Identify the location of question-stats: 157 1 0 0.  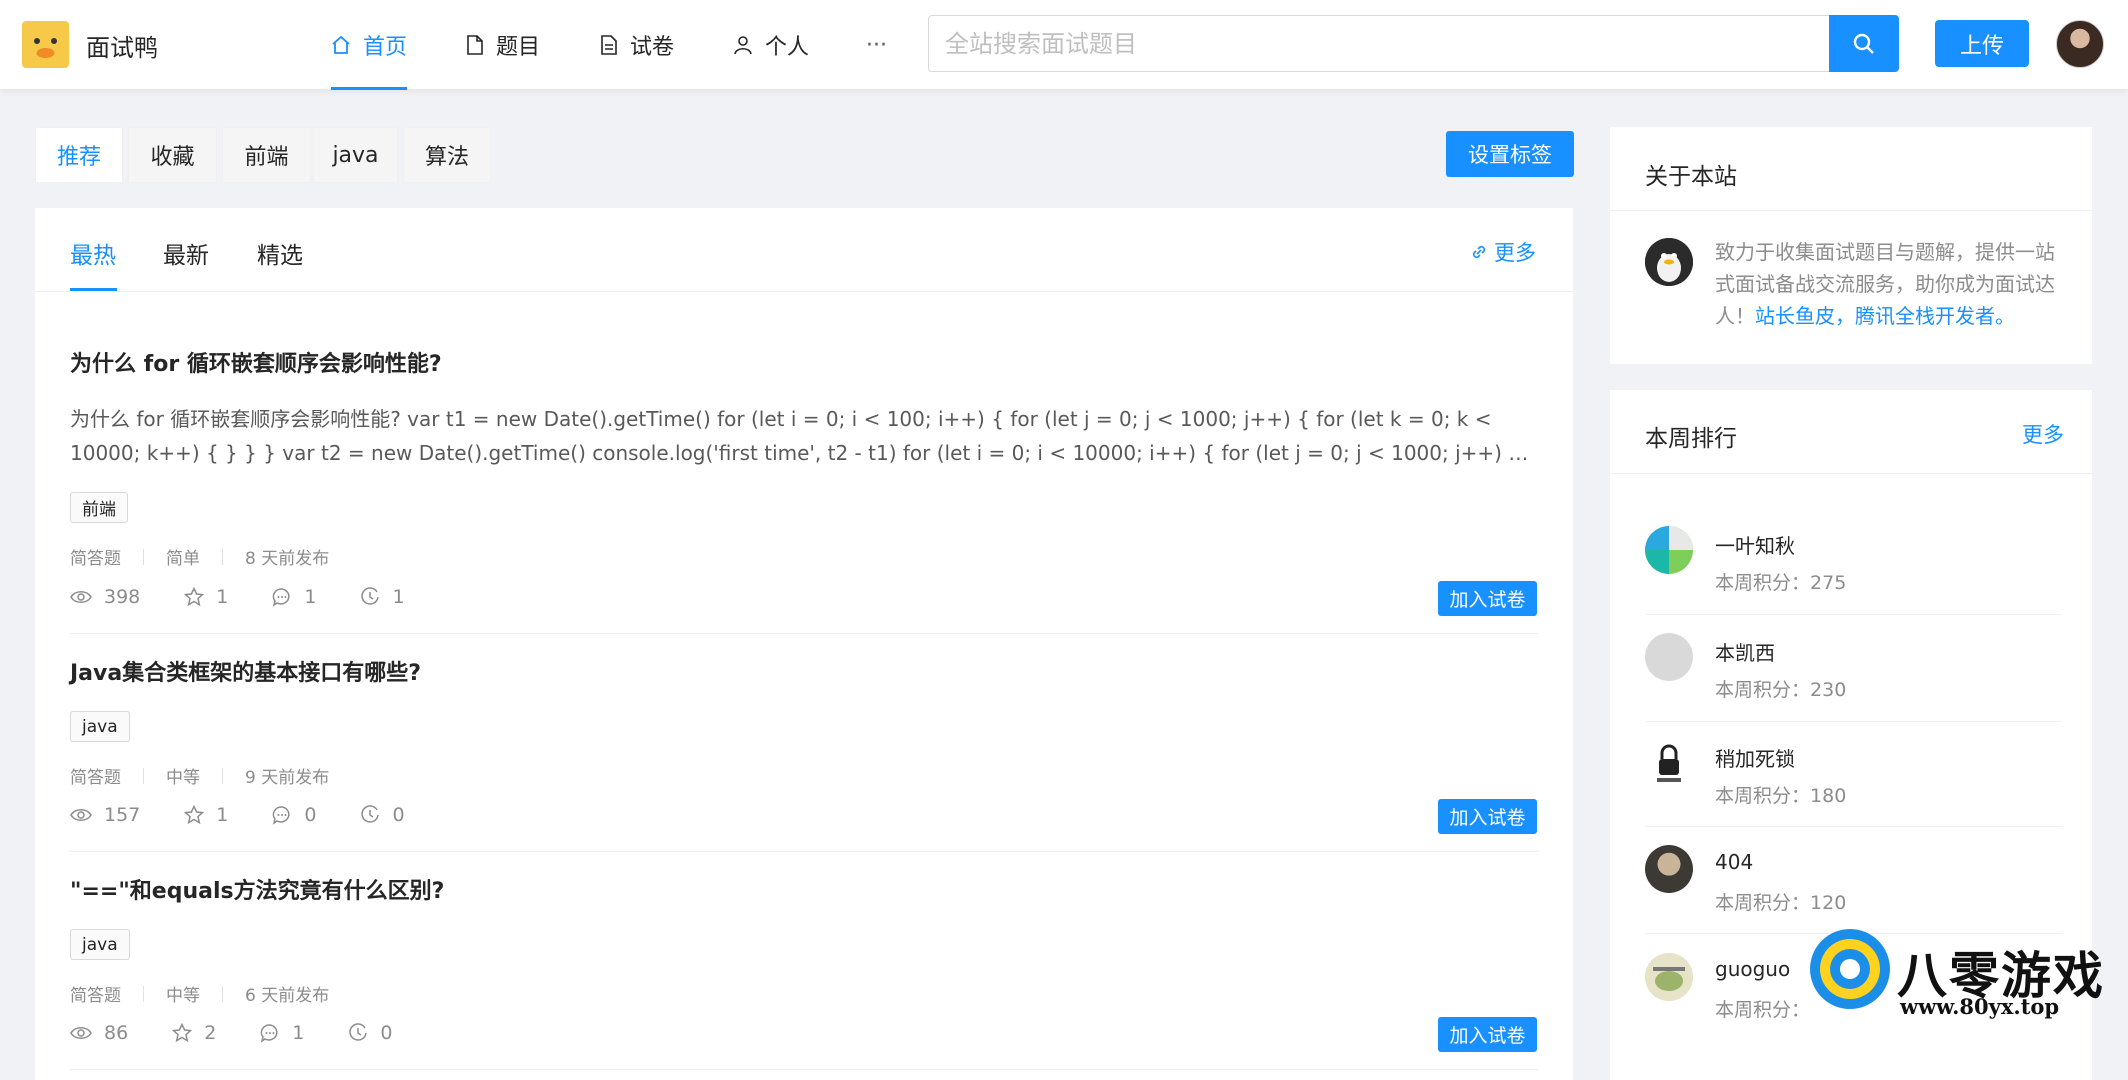
(259, 815).